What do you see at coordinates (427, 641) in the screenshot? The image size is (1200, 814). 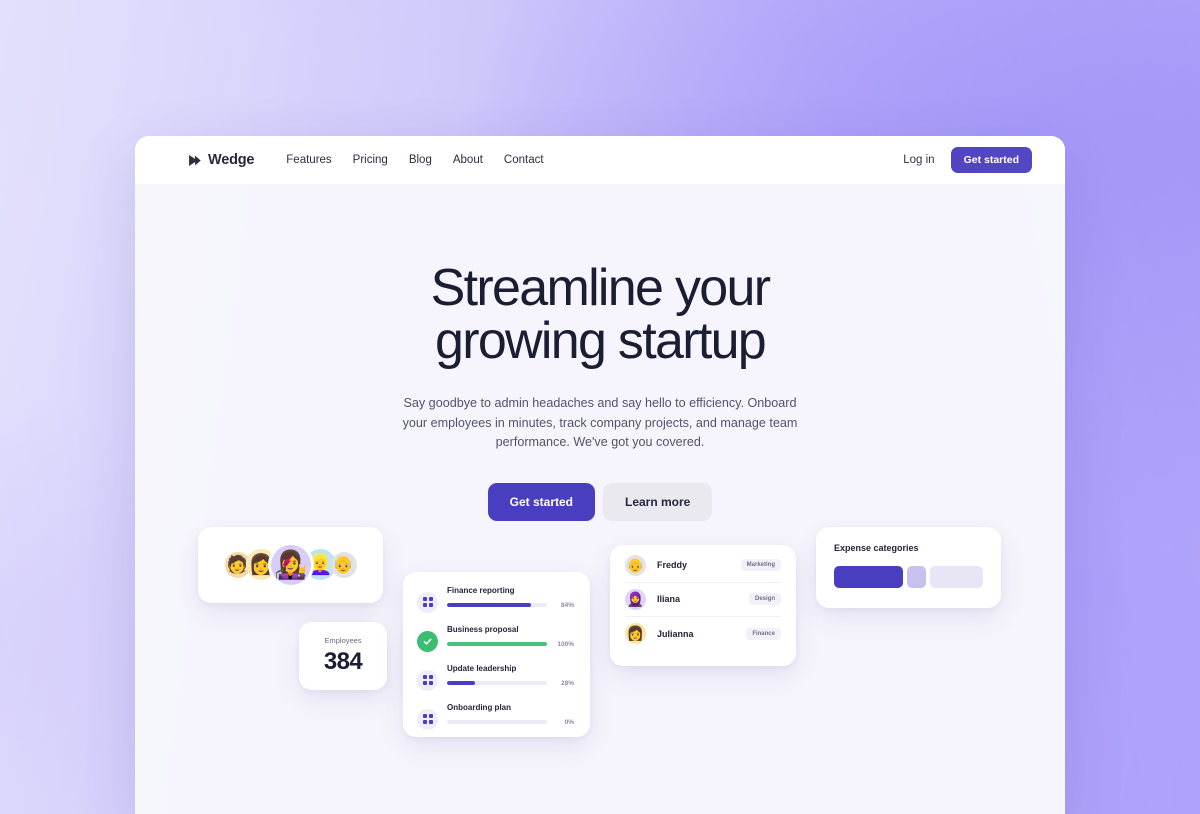 I see `check-icon` at bounding box center [427, 641].